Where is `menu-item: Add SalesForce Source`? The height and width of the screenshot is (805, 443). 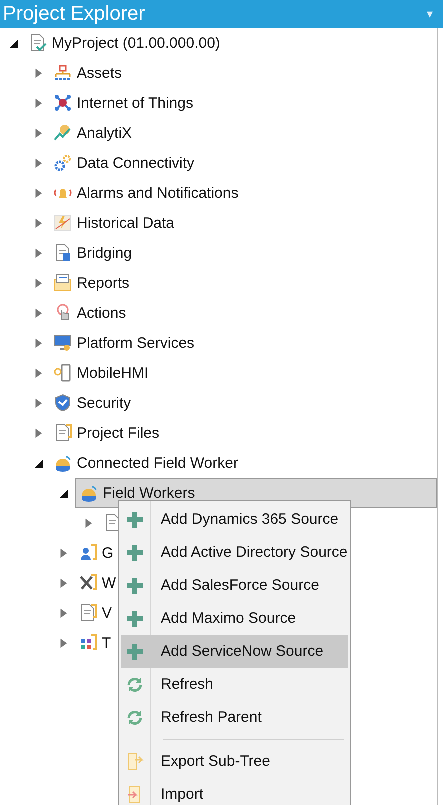
menu-item: Add SalesForce Source is located at coordinates (234, 585).